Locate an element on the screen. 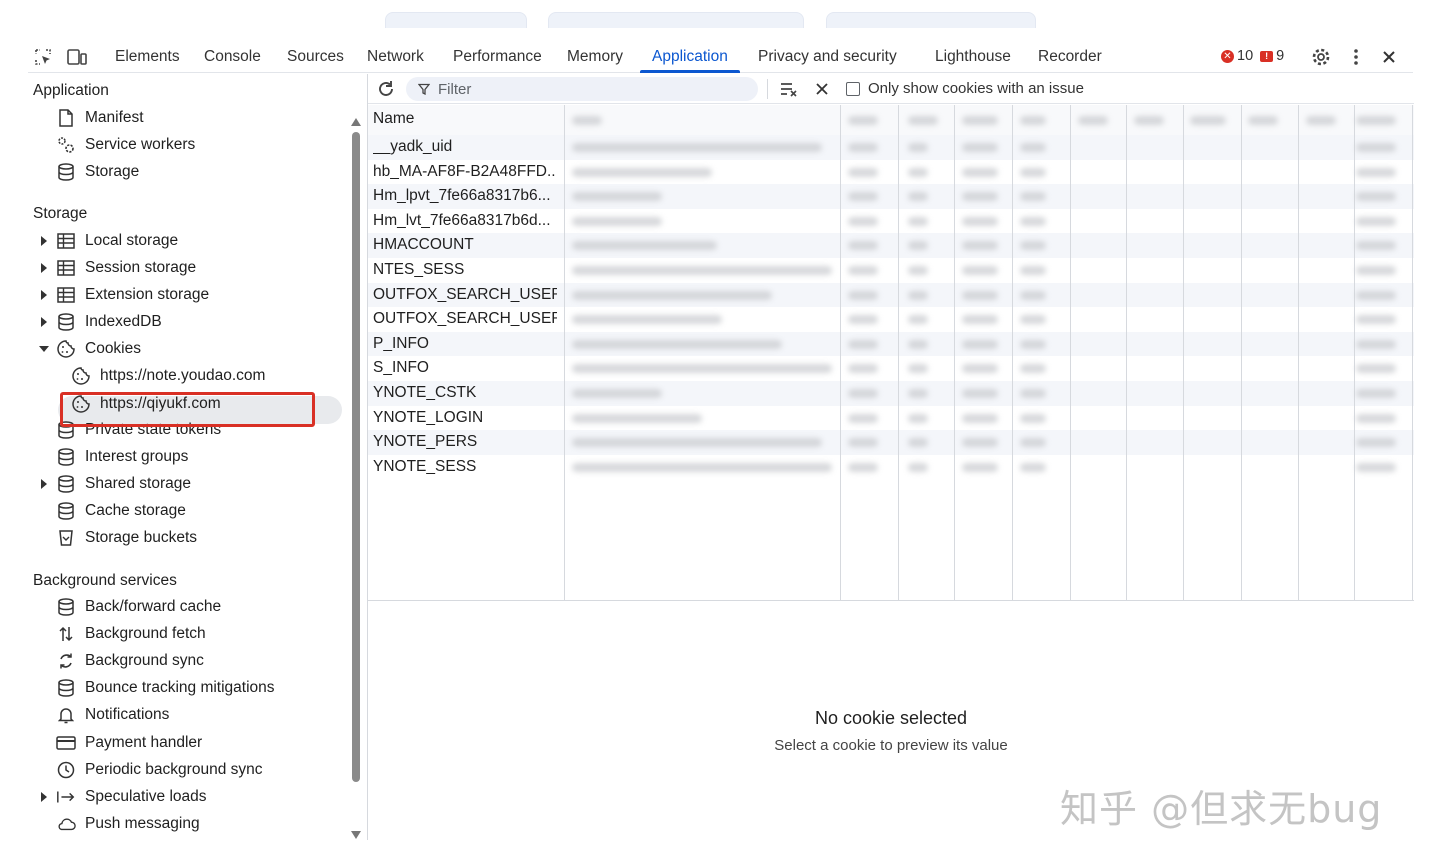 Image resolution: width=1440 pixels, height=867 pixels. tab-privacy-and-security: Privacy and security is located at coordinates (827, 56).